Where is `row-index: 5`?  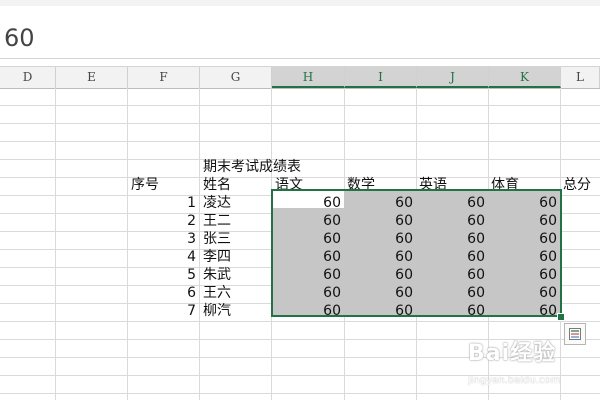
row-index: 5 is located at coordinates (162, 275).